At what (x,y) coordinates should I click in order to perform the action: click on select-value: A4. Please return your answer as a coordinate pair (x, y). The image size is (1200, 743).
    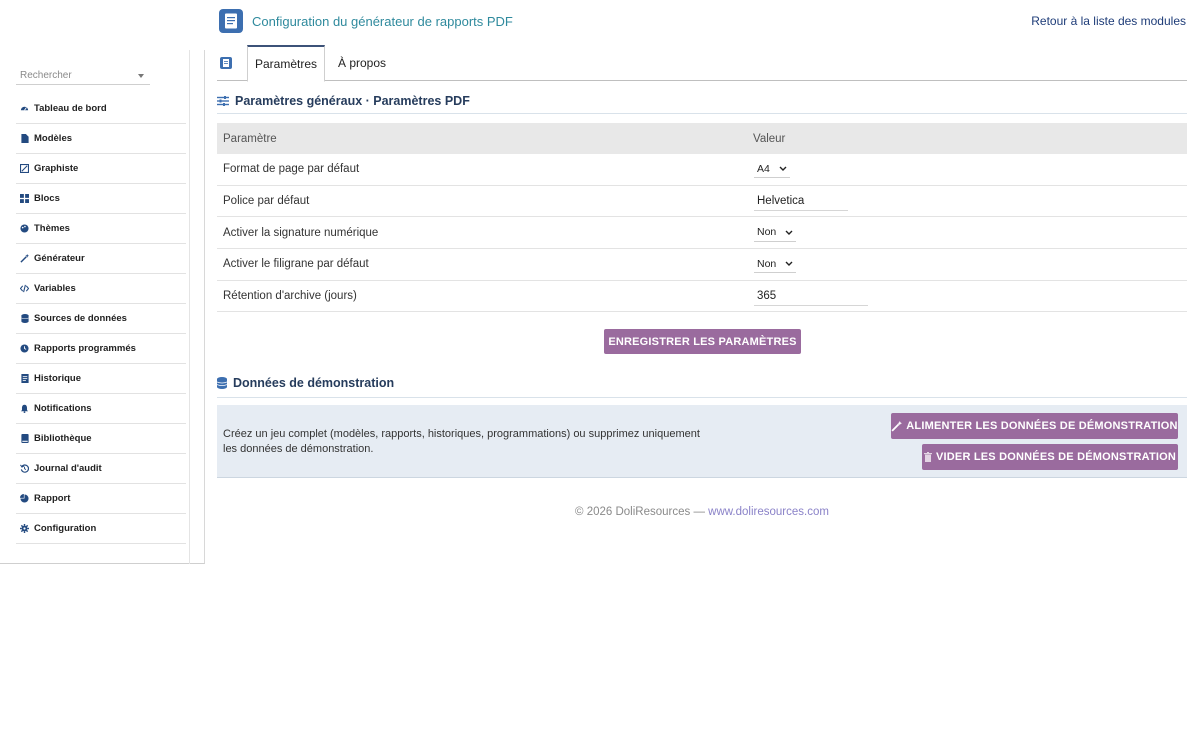
    Looking at the image, I should click on (763, 168).